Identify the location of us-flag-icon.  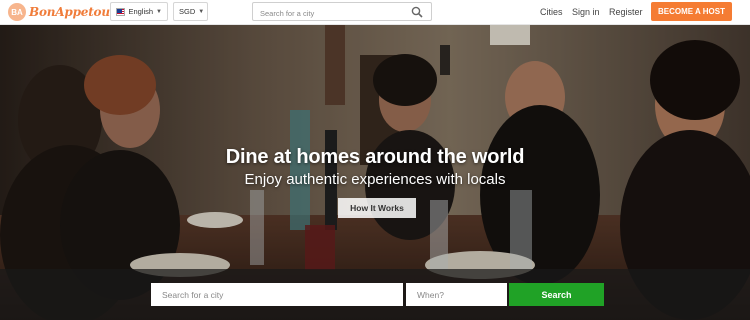
(121, 11).